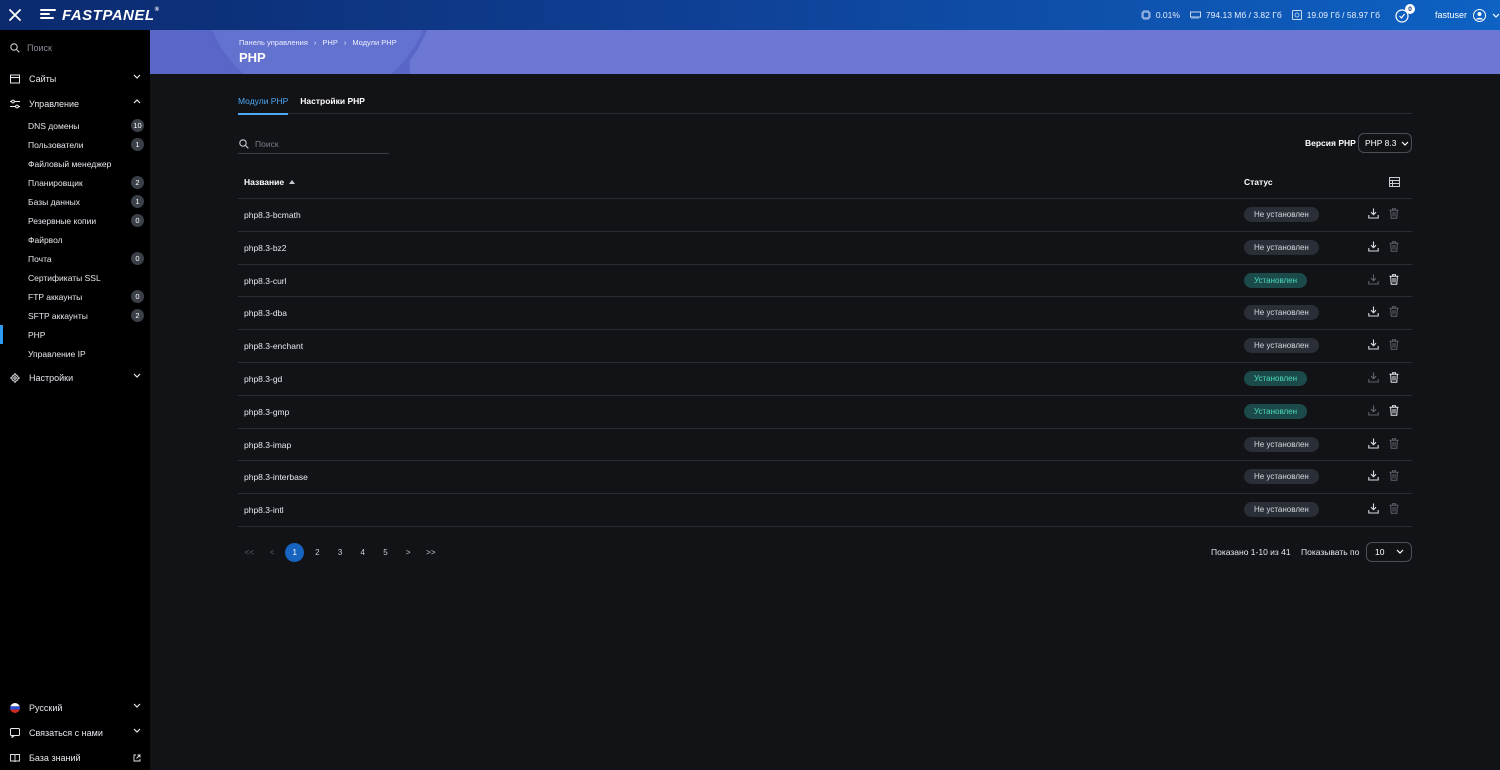 The height and width of the screenshot is (770, 1500). Describe the element at coordinates (75, 48) in the screenshot. I see `sidebar-search: Поиск` at that location.